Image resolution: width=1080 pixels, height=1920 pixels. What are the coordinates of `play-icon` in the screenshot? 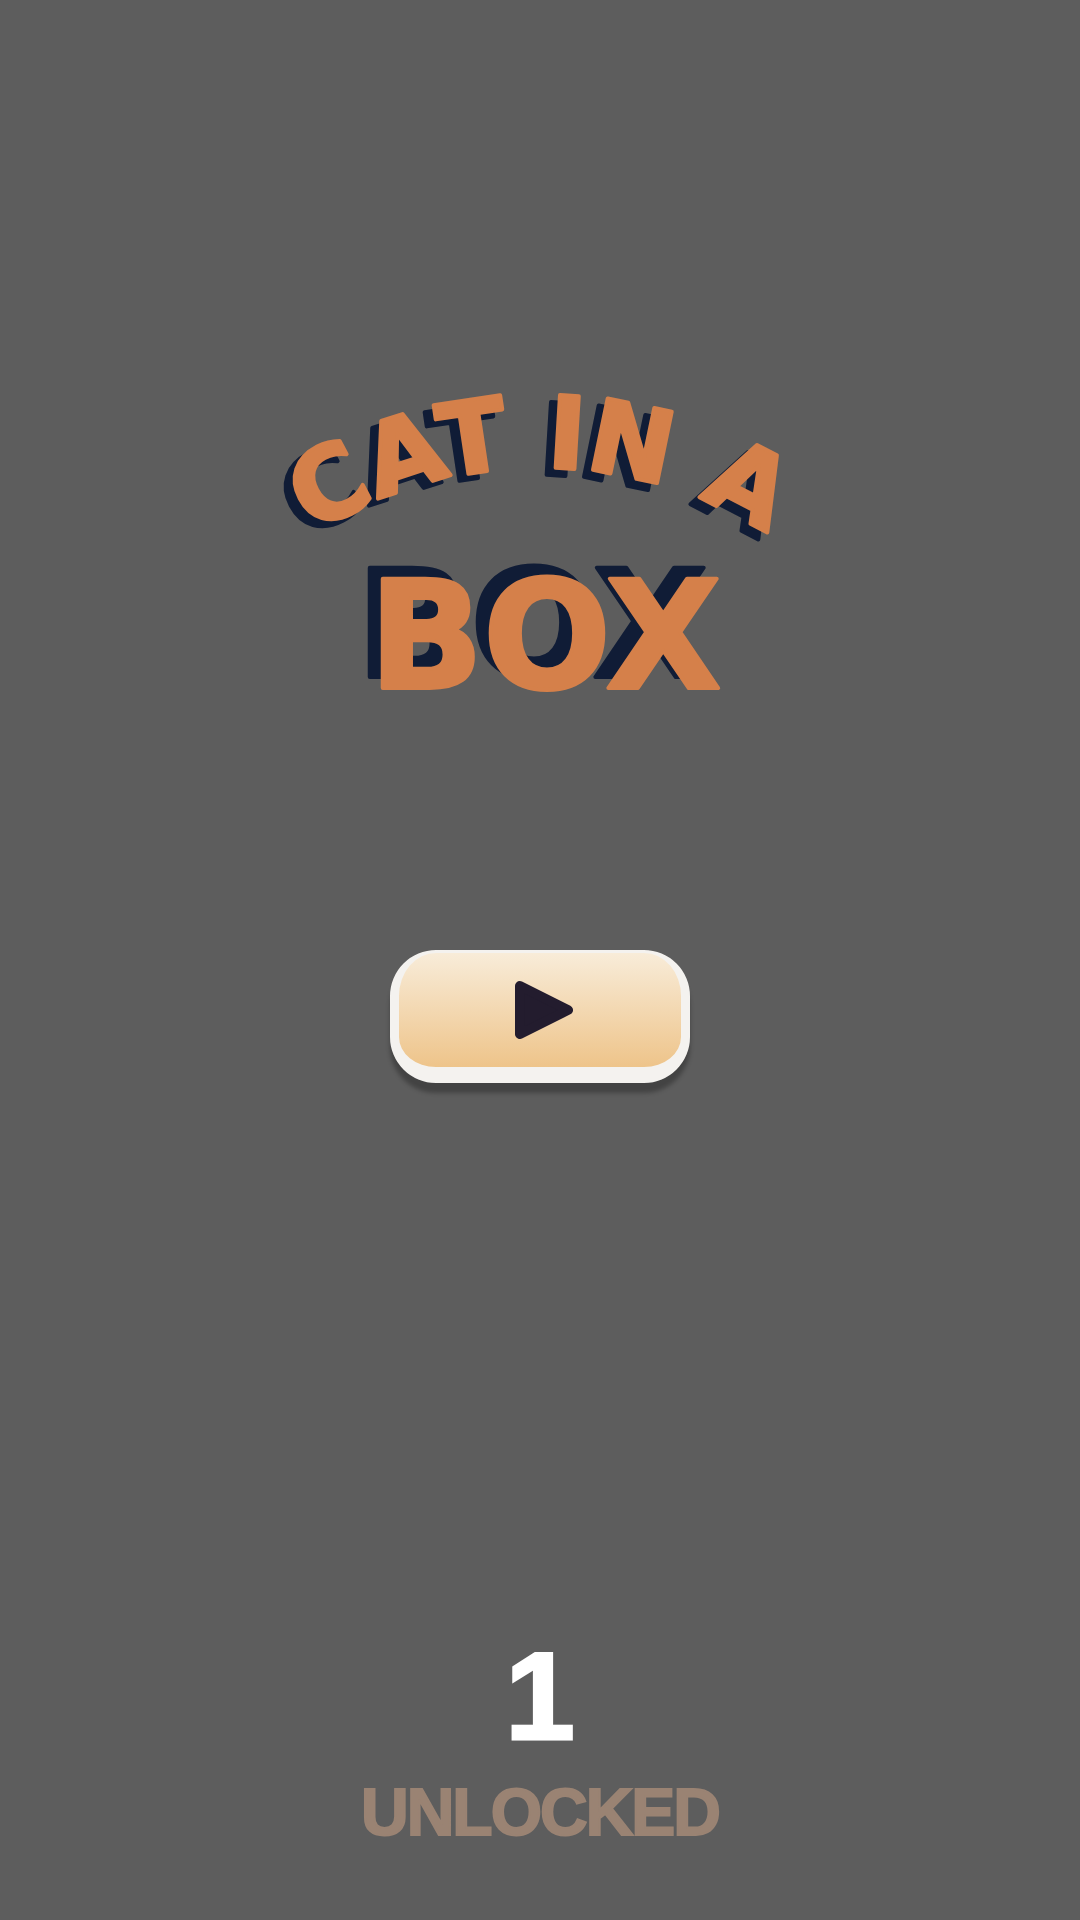 It's located at (544, 1010).